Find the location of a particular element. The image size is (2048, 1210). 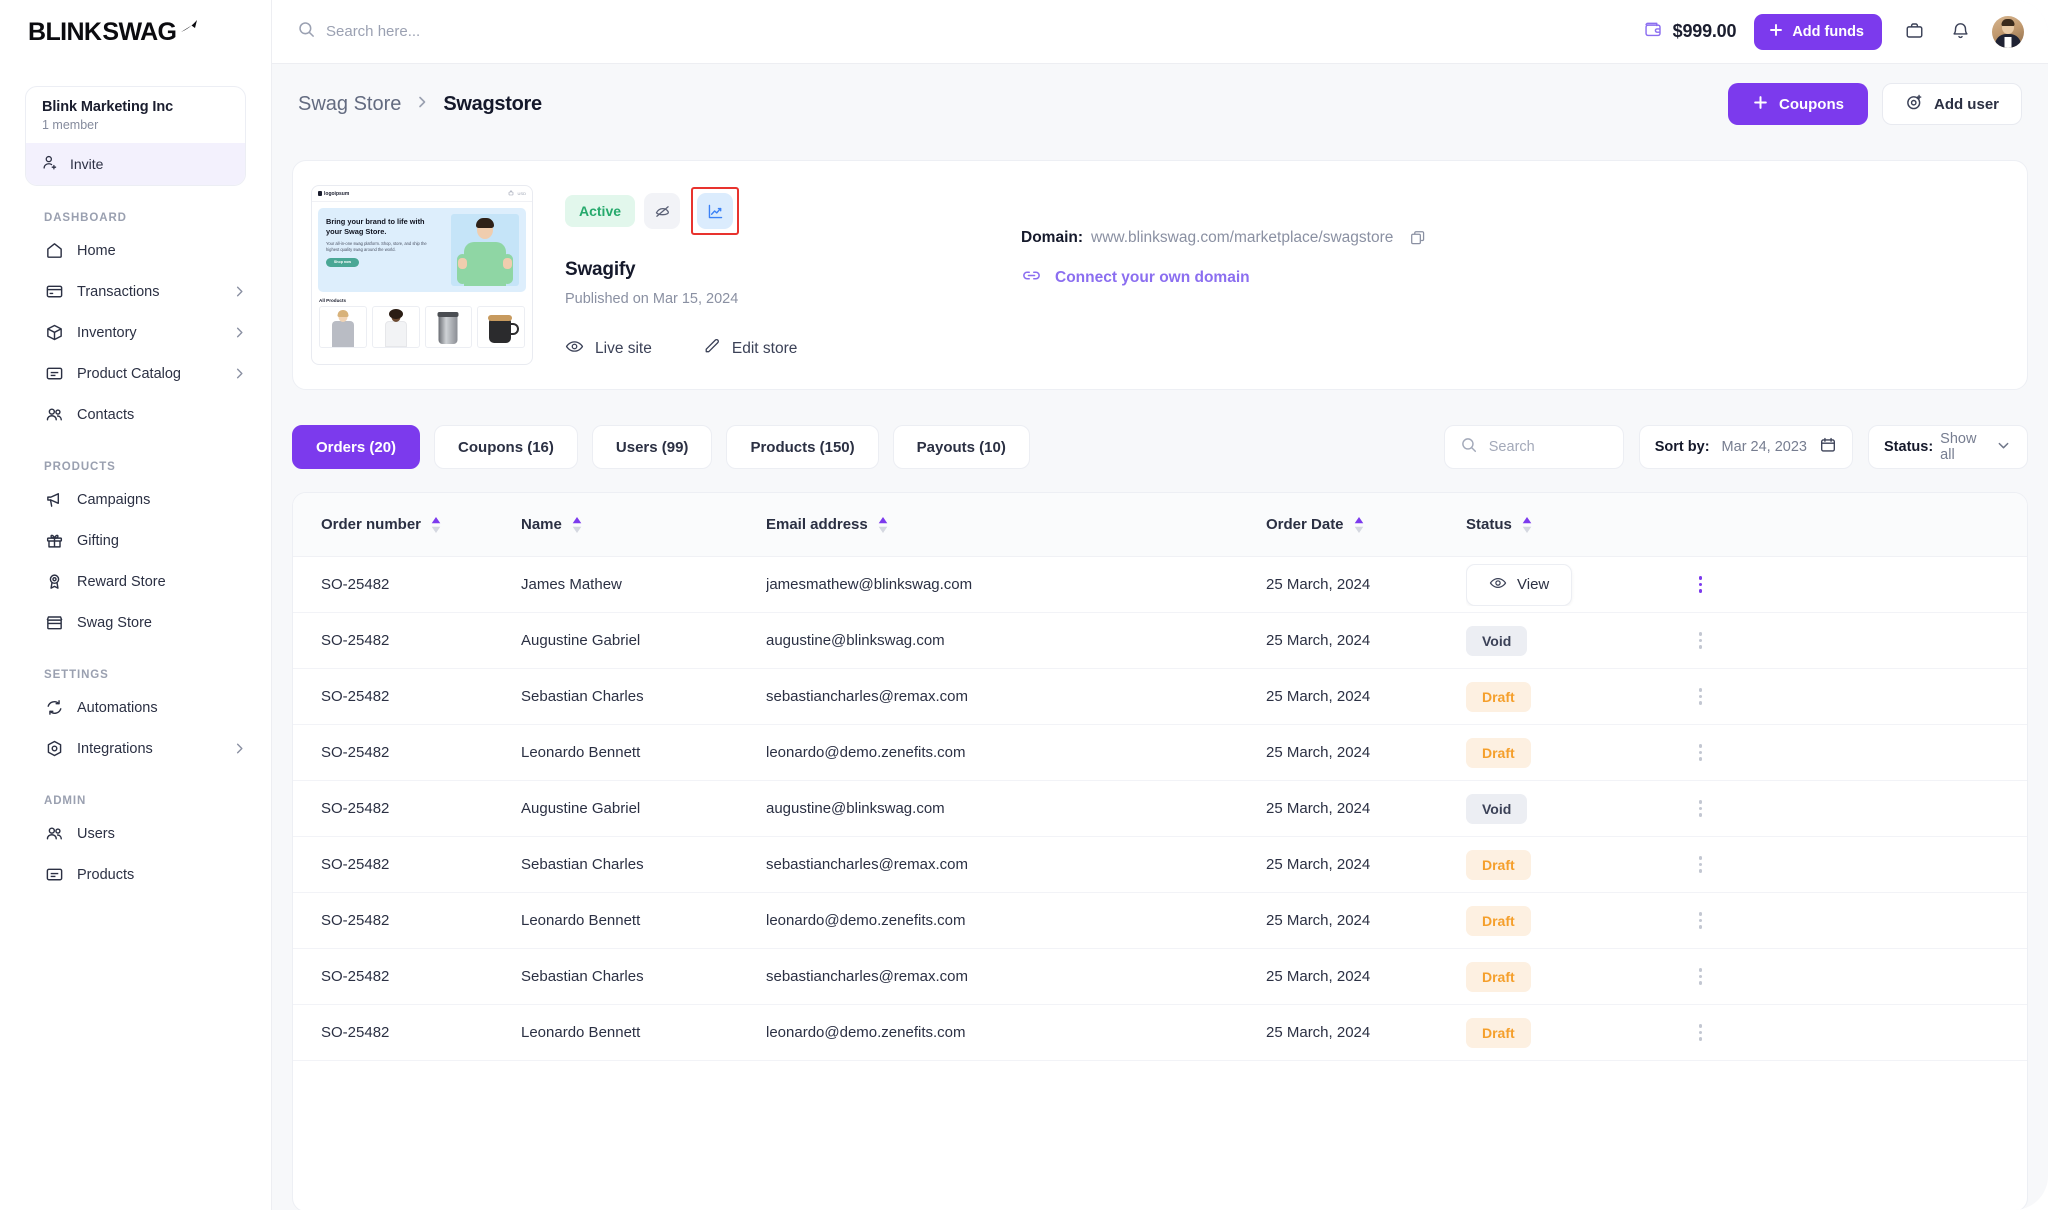

bag-button is located at coordinates (1914, 32).